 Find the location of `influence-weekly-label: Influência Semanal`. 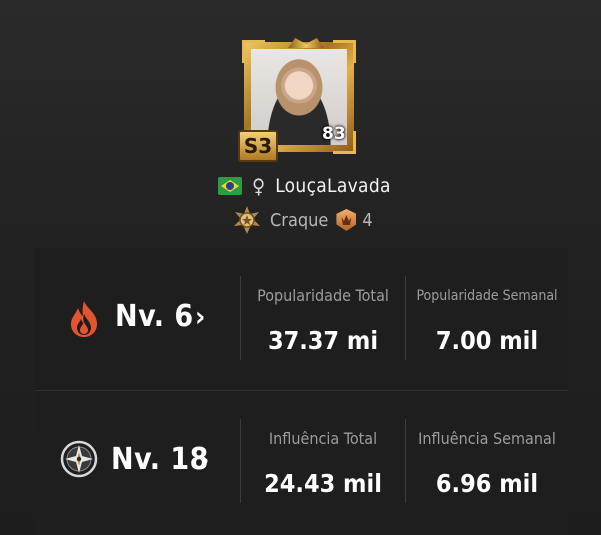

influence-weekly-label: Influência Semanal is located at coordinates (487, 438).